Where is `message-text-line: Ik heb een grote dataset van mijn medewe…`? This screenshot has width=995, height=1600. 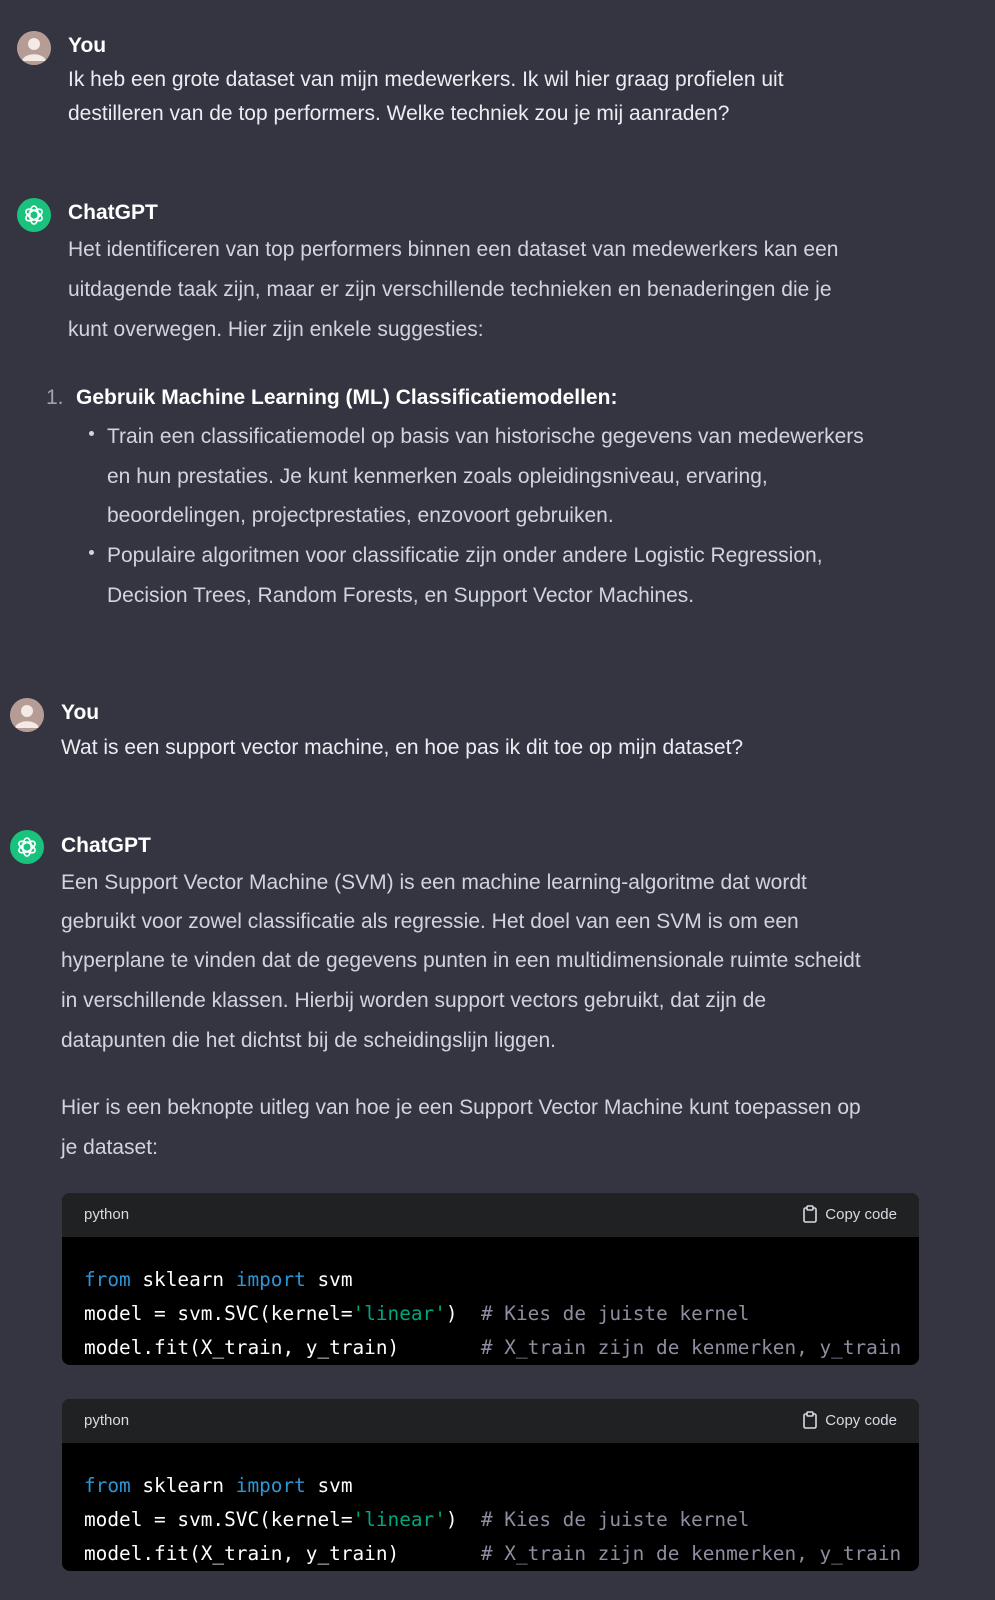
message-text-line: Ik heb een grote dataset van mijn medewe… is located at coordinates (426, 79).